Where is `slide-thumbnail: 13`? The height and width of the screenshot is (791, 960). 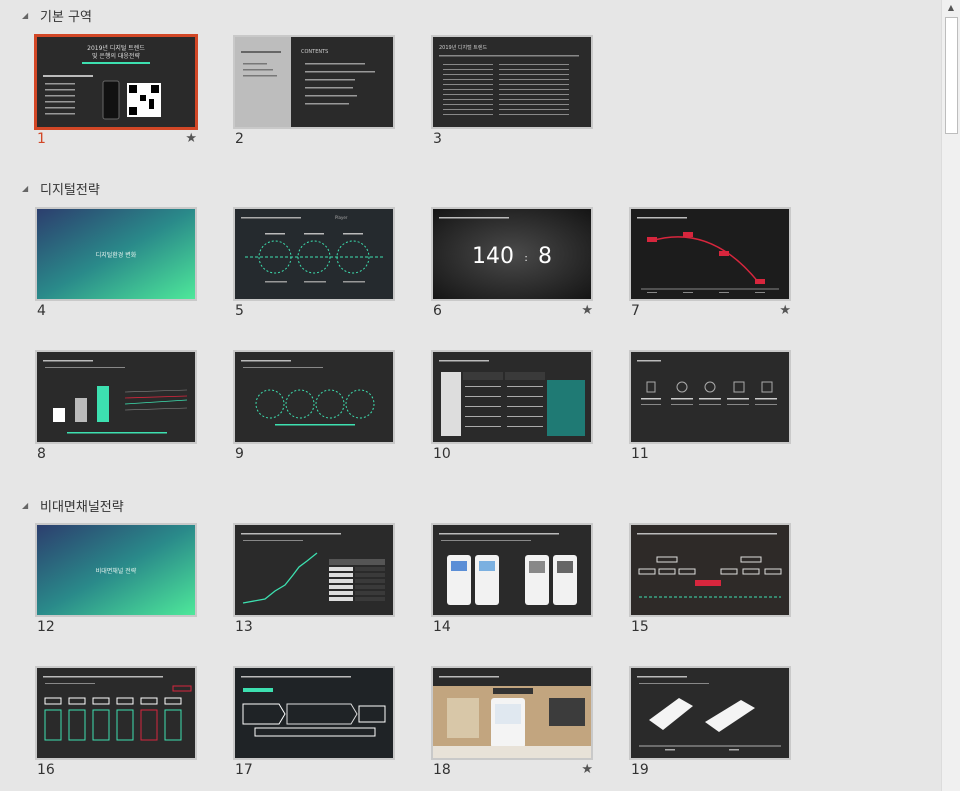
slide-thumbnail: 13 is located at coordinates (314, 582).